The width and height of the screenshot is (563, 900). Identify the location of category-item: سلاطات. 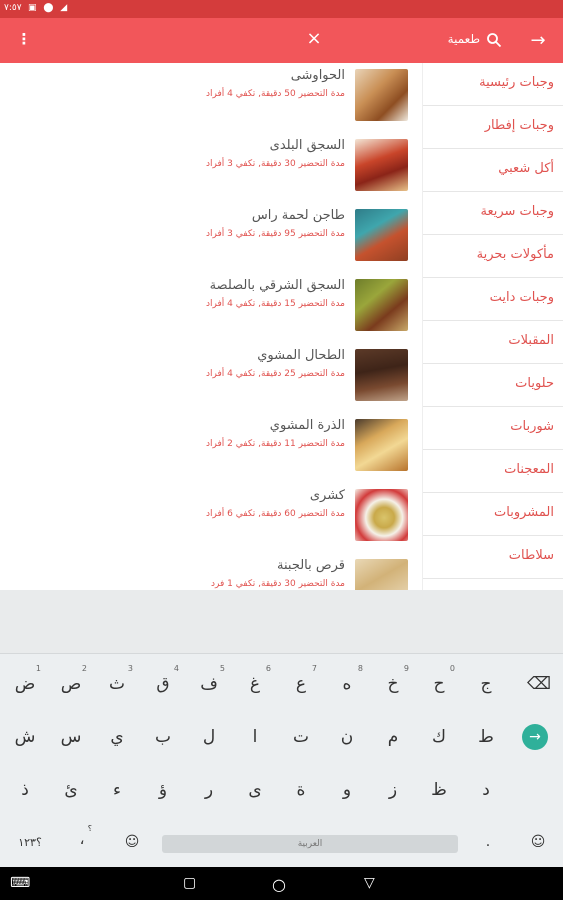
(493, 557).